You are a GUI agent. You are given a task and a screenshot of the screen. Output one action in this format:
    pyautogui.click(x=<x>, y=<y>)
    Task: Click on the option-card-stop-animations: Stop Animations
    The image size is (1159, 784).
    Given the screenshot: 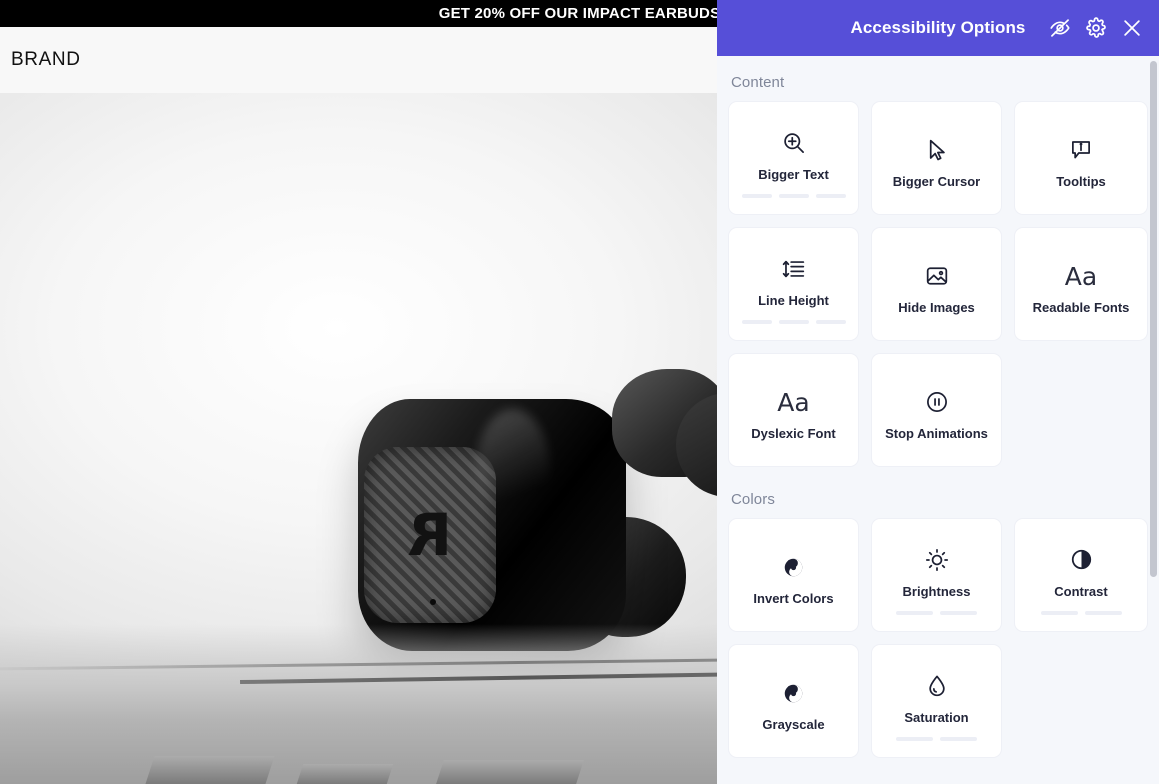 What is the action you would take?
    pyautogui.click(x=936, y=410)
    